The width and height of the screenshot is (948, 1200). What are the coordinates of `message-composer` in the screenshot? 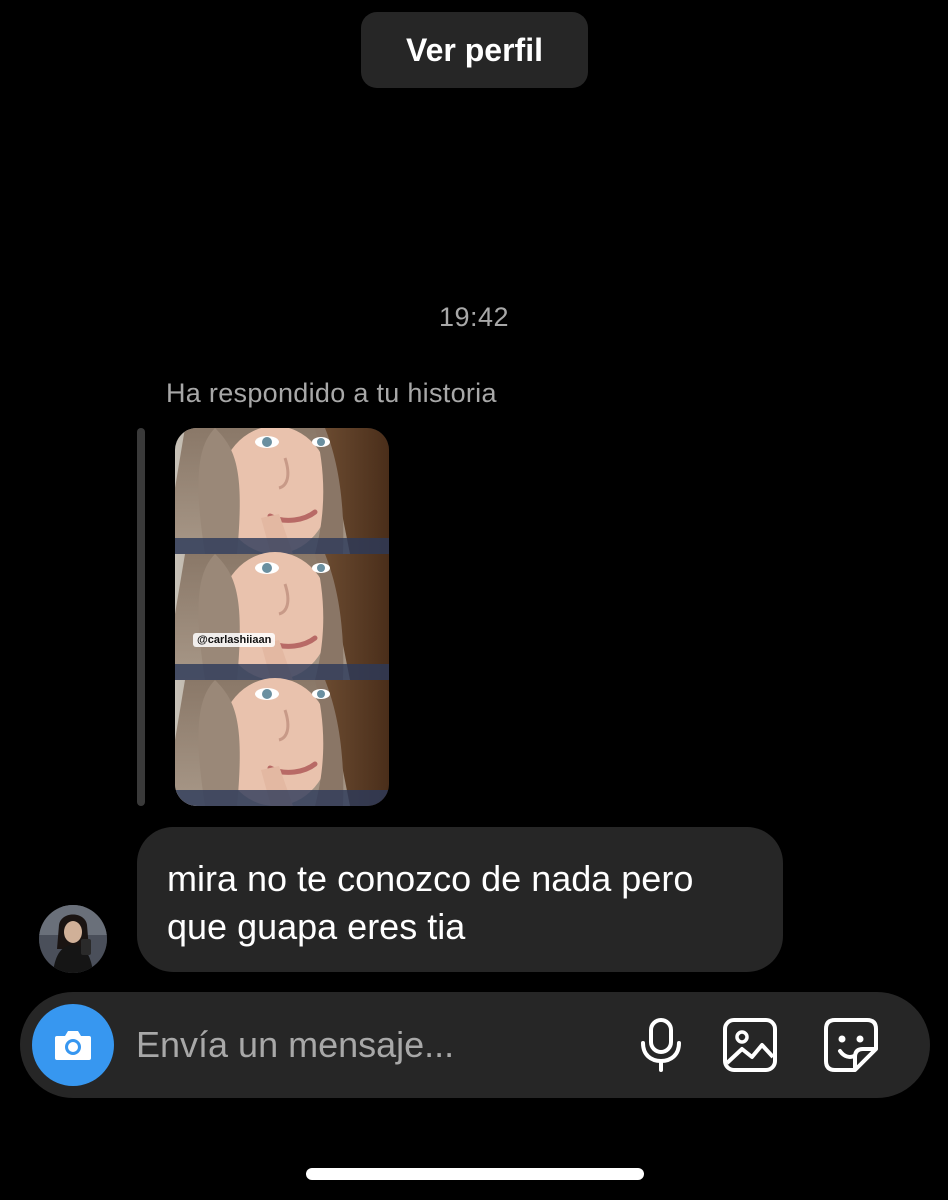 It's located at (475, 1045).